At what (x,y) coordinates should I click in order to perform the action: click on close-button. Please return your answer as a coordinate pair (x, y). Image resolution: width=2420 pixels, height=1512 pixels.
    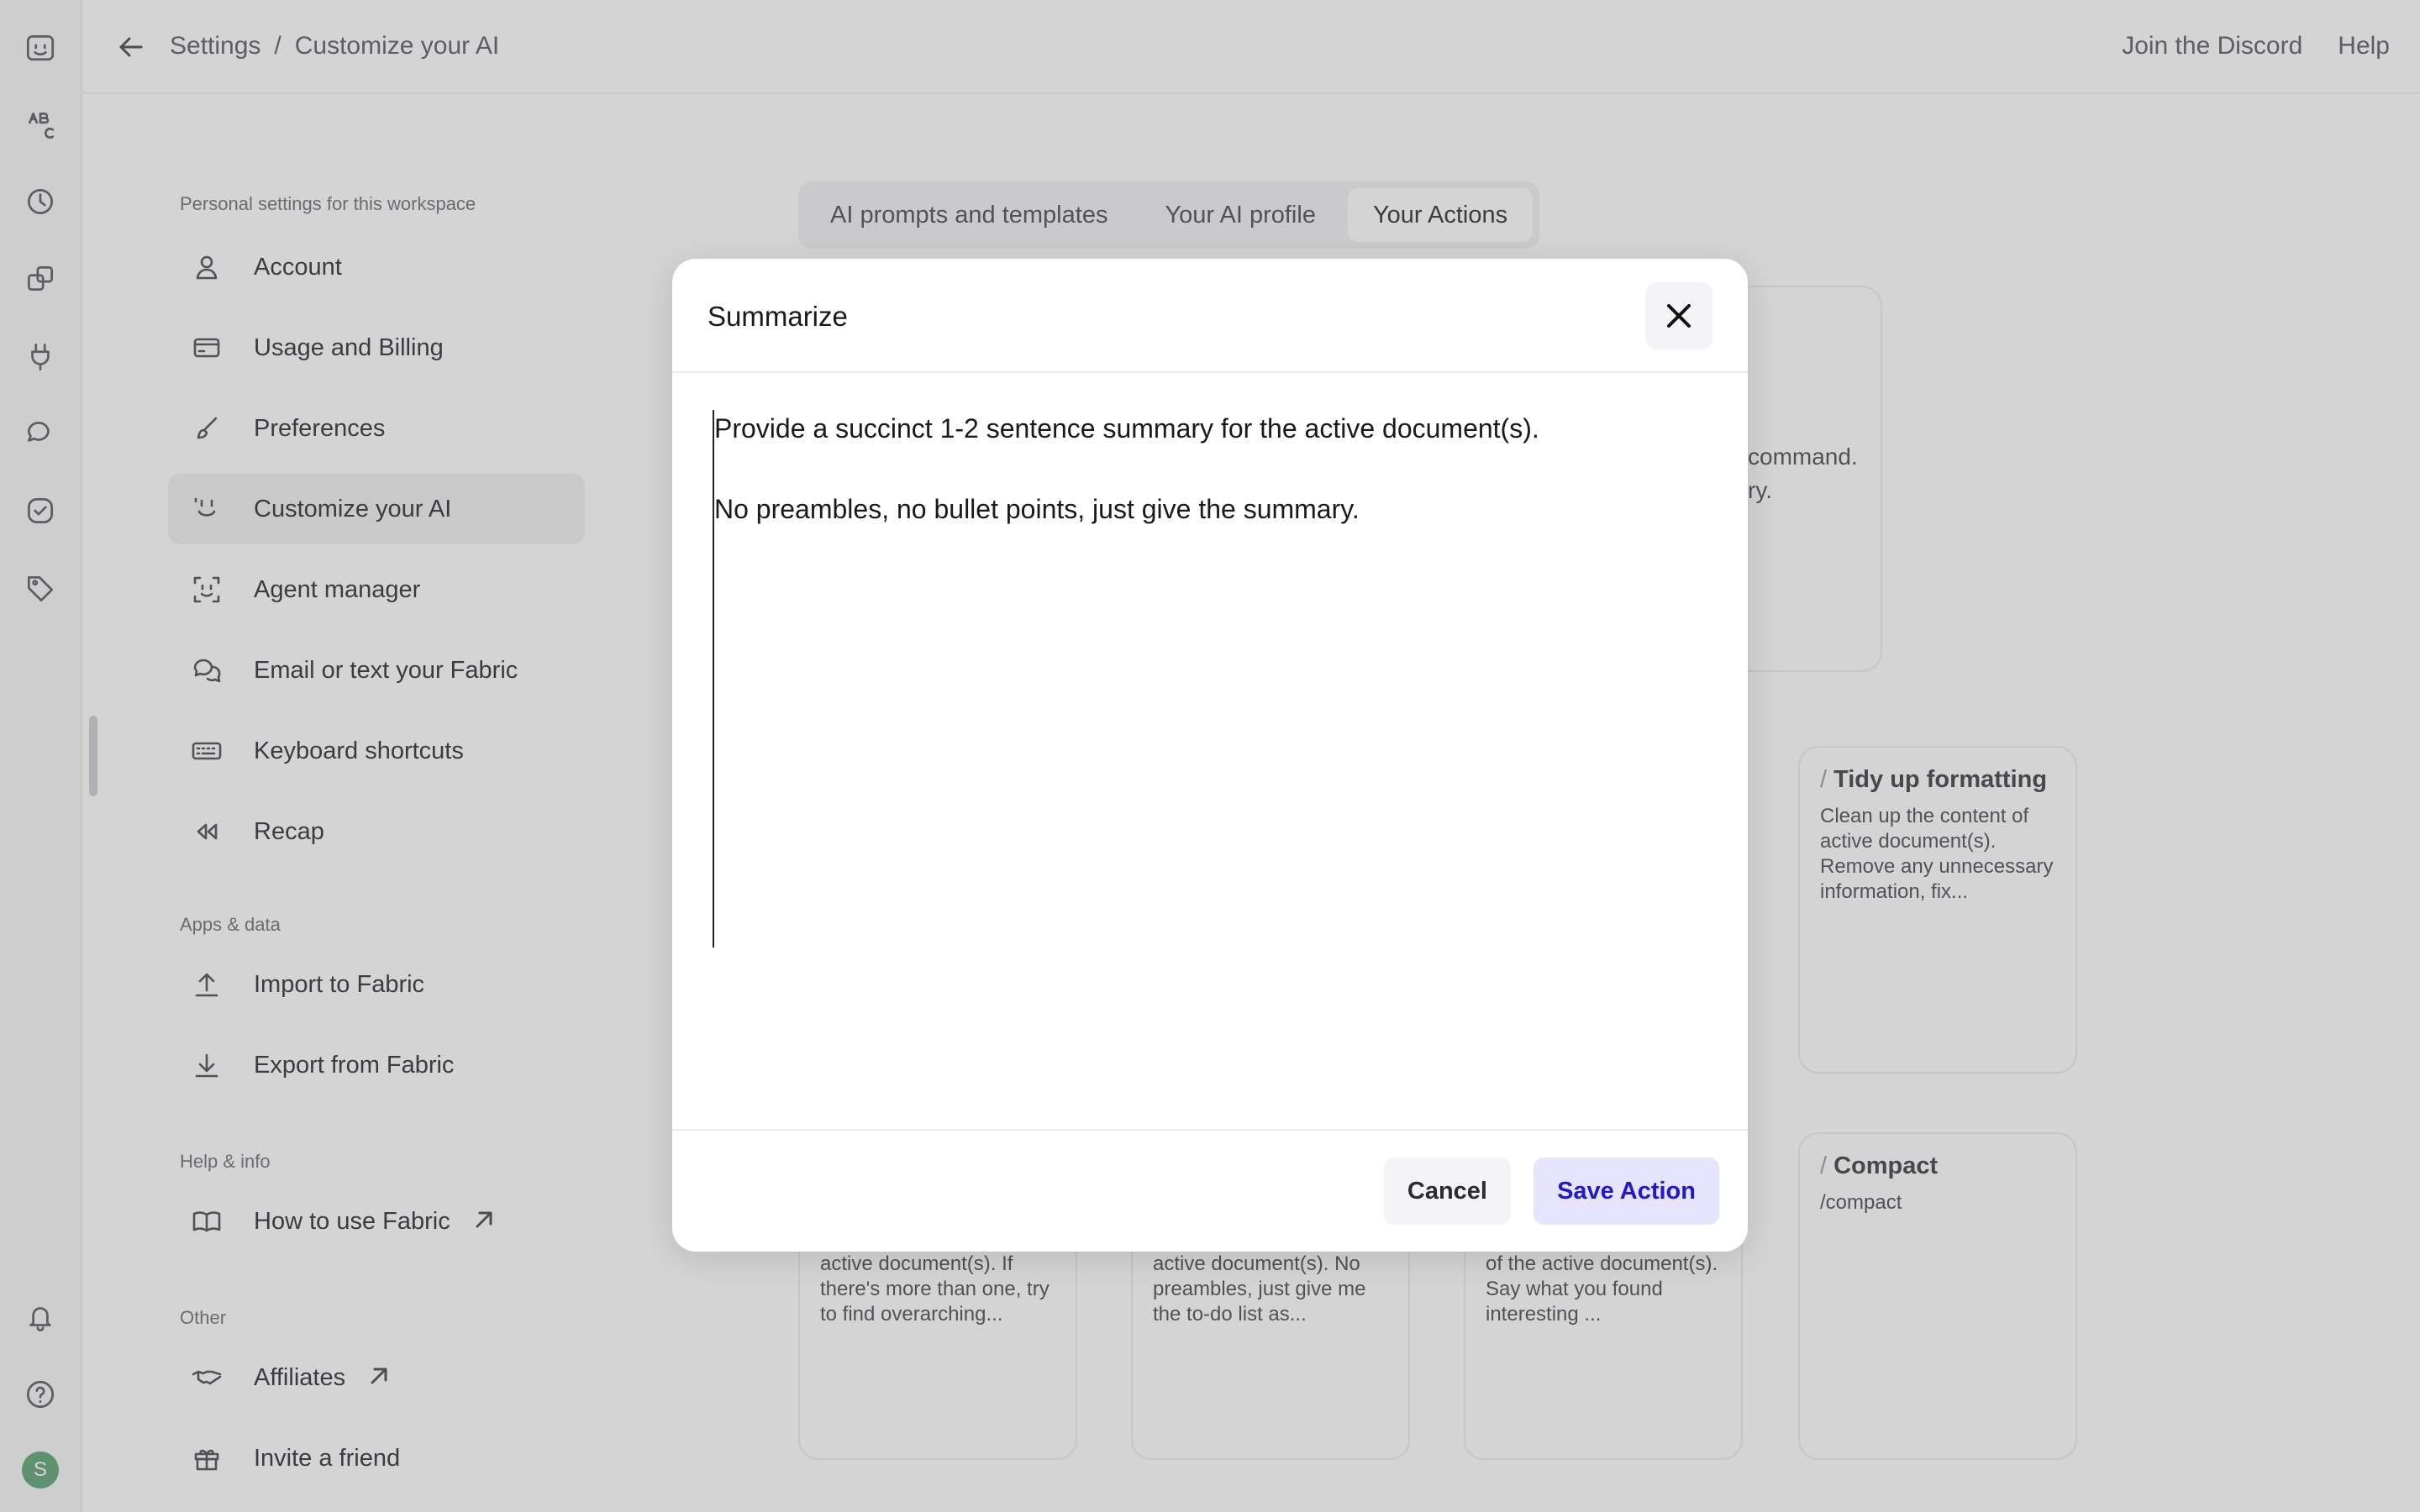
    Looking at the image, I should click on (1679, 315).